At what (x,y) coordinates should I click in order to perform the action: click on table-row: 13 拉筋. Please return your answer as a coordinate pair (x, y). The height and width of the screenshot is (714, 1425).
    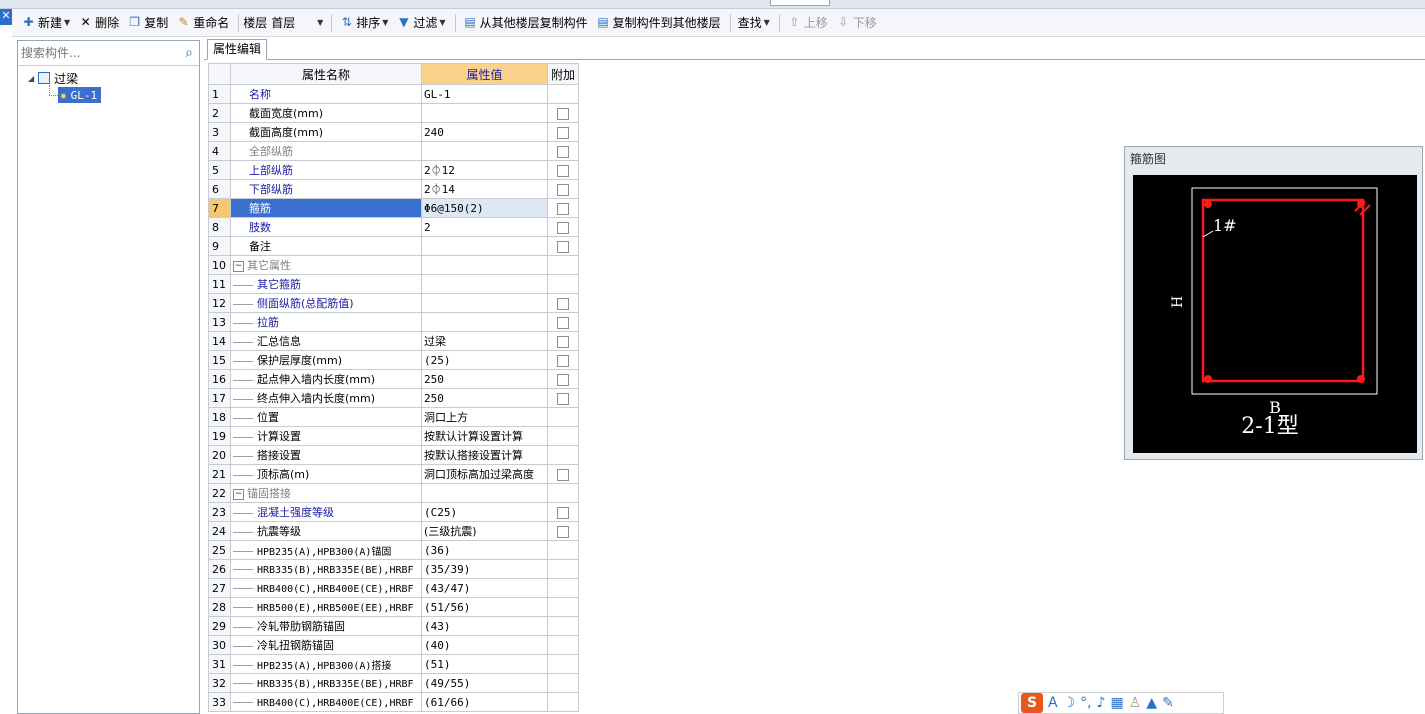
    Looking at the image, I should click on (393, 322).